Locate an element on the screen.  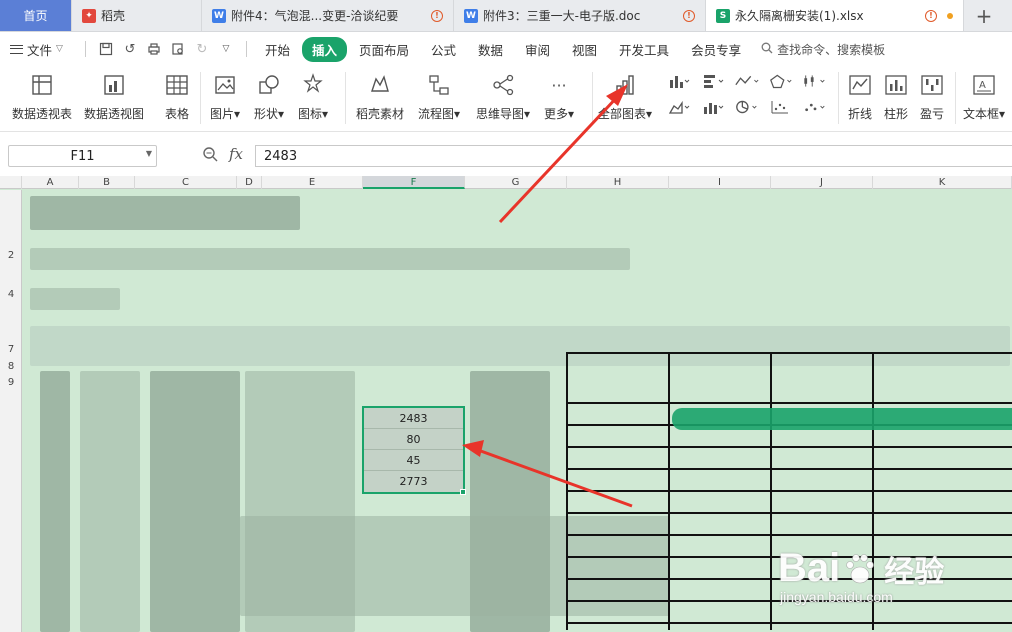
table-label: 表格 is located at coordinates (176, 114).